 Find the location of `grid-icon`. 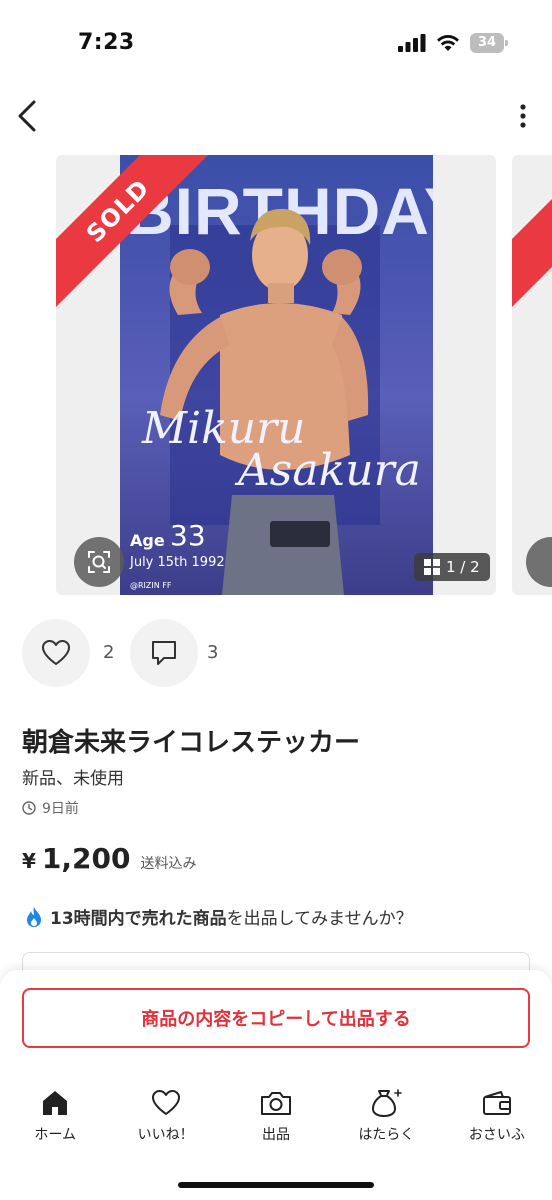

grid-icon is located at coordinates (432, 567).